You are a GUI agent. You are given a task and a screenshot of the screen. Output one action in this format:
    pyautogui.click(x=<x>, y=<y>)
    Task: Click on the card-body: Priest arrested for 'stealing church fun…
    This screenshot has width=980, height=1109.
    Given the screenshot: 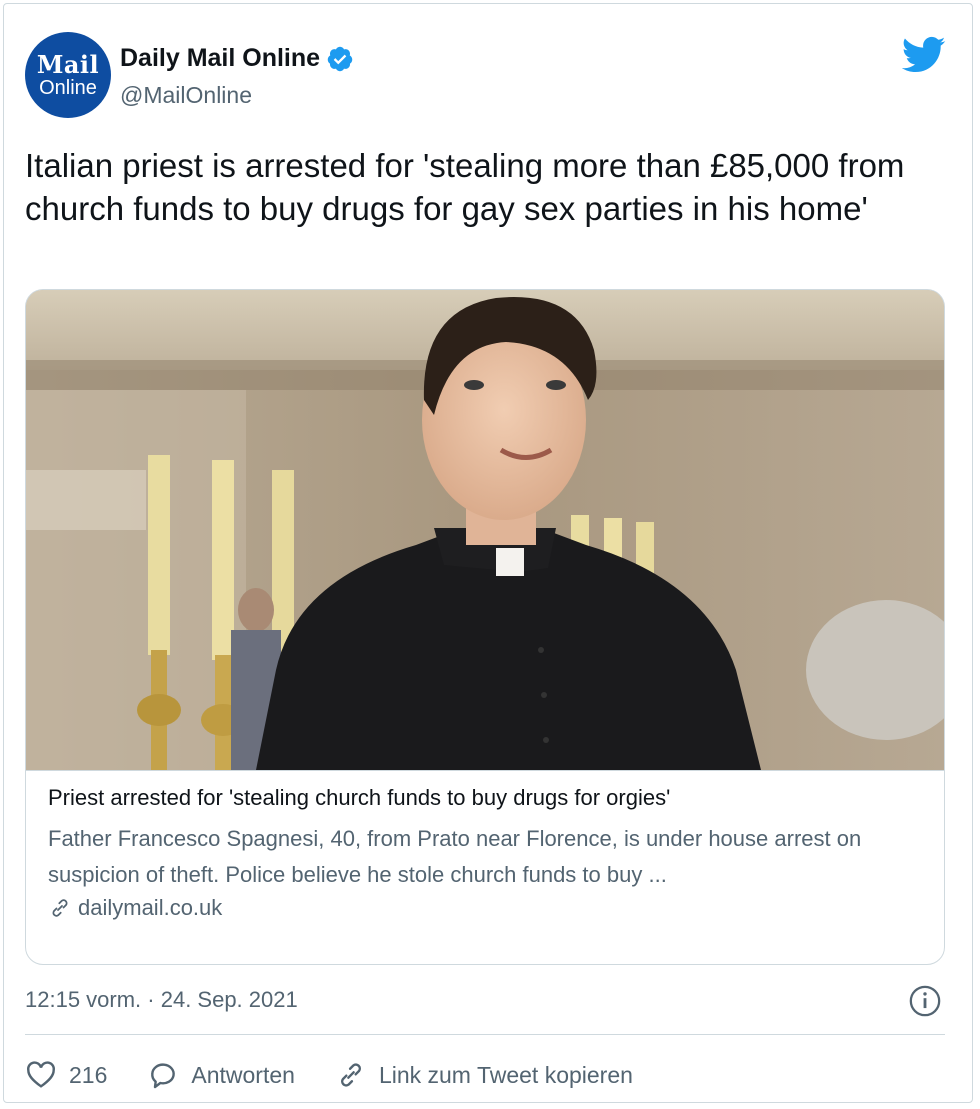 What is the action you would take?
    pyautogui.click(x=485, y=845)
    